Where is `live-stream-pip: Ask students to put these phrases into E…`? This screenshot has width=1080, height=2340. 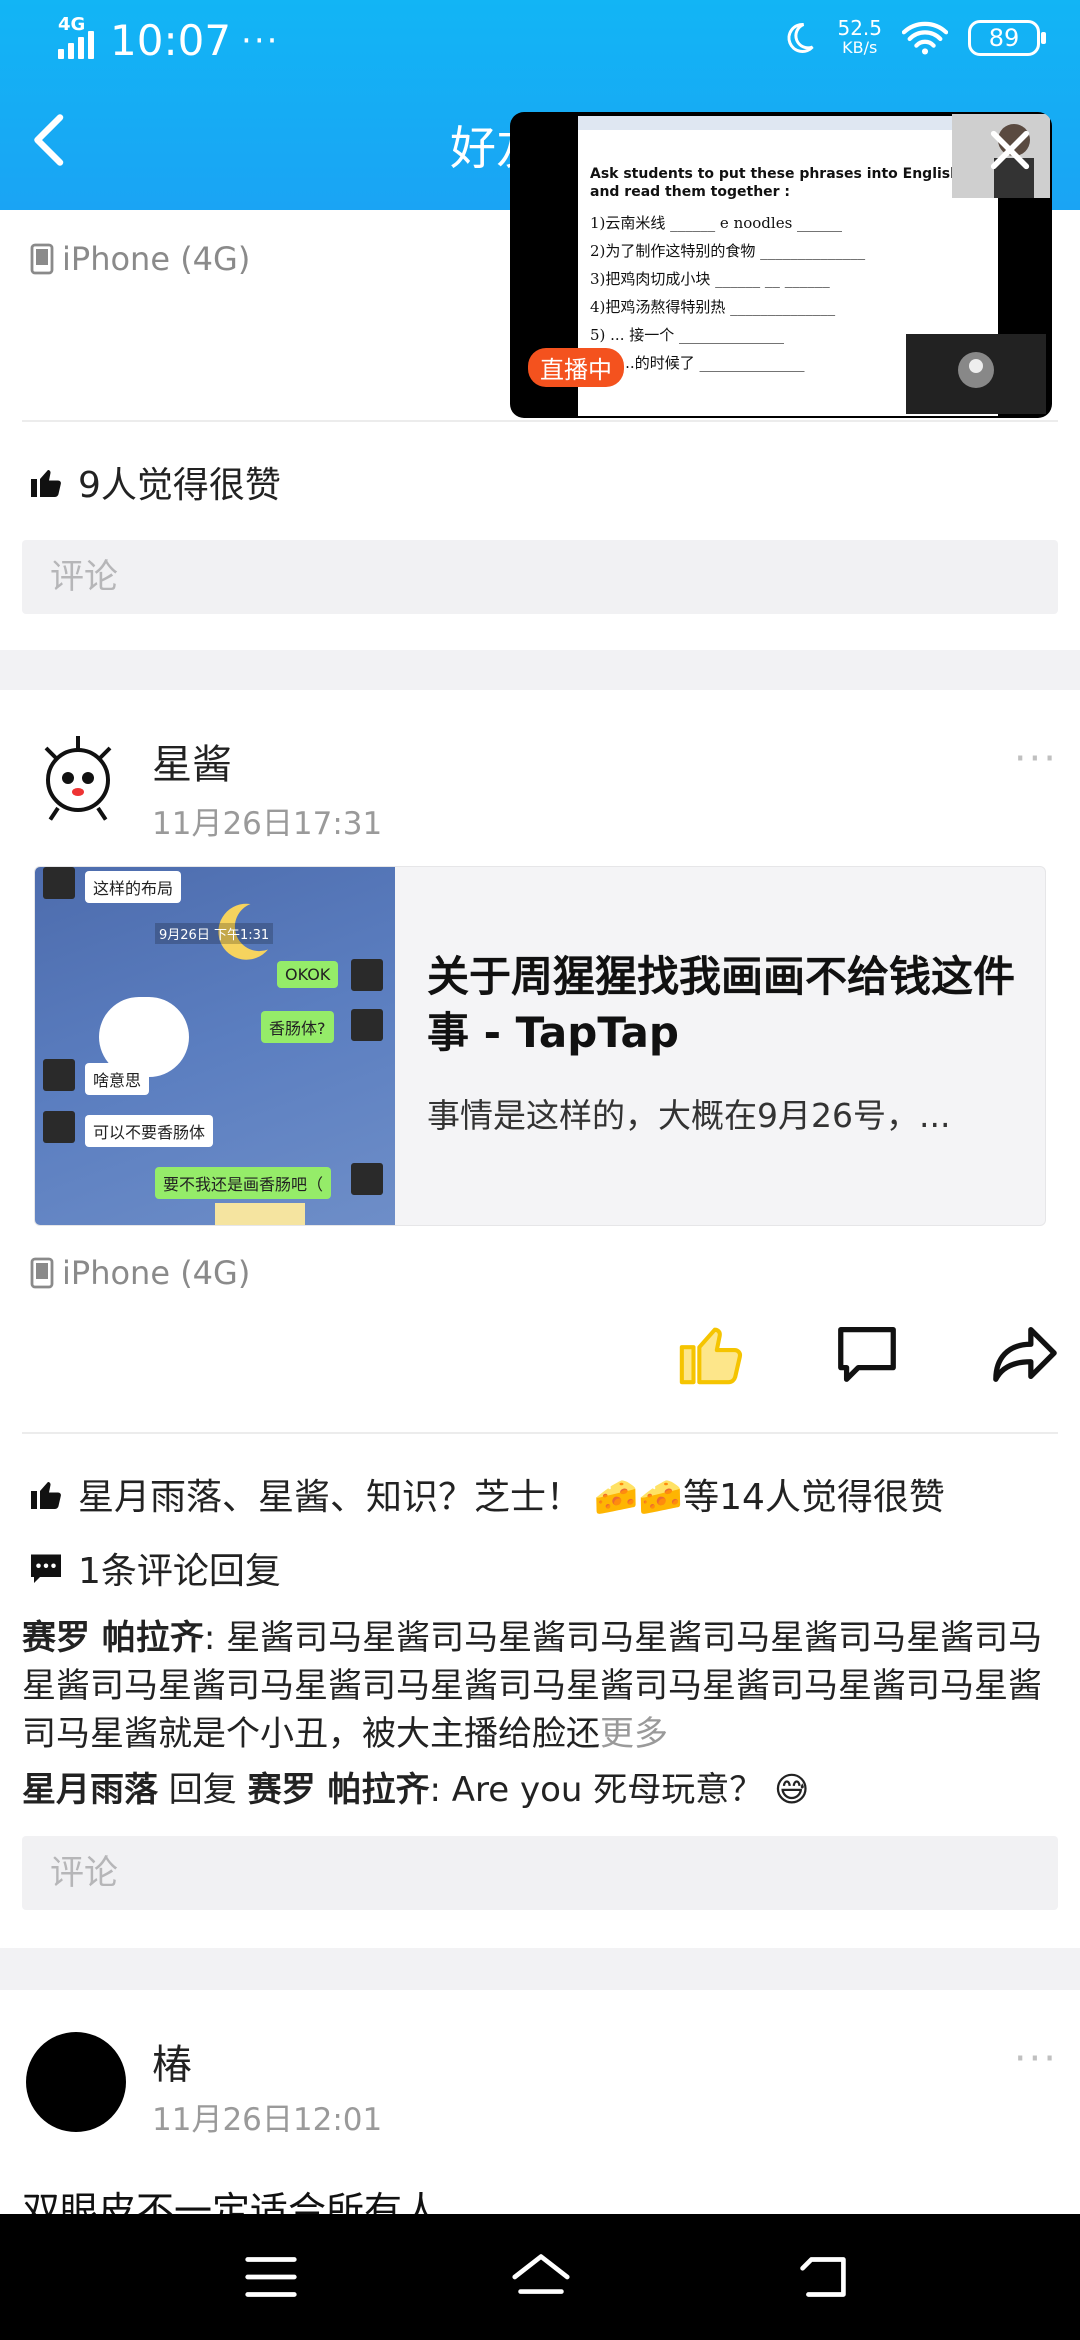
live-stream-pip: Ask students to put these phrases into E… is located at coordinates (781, 265).